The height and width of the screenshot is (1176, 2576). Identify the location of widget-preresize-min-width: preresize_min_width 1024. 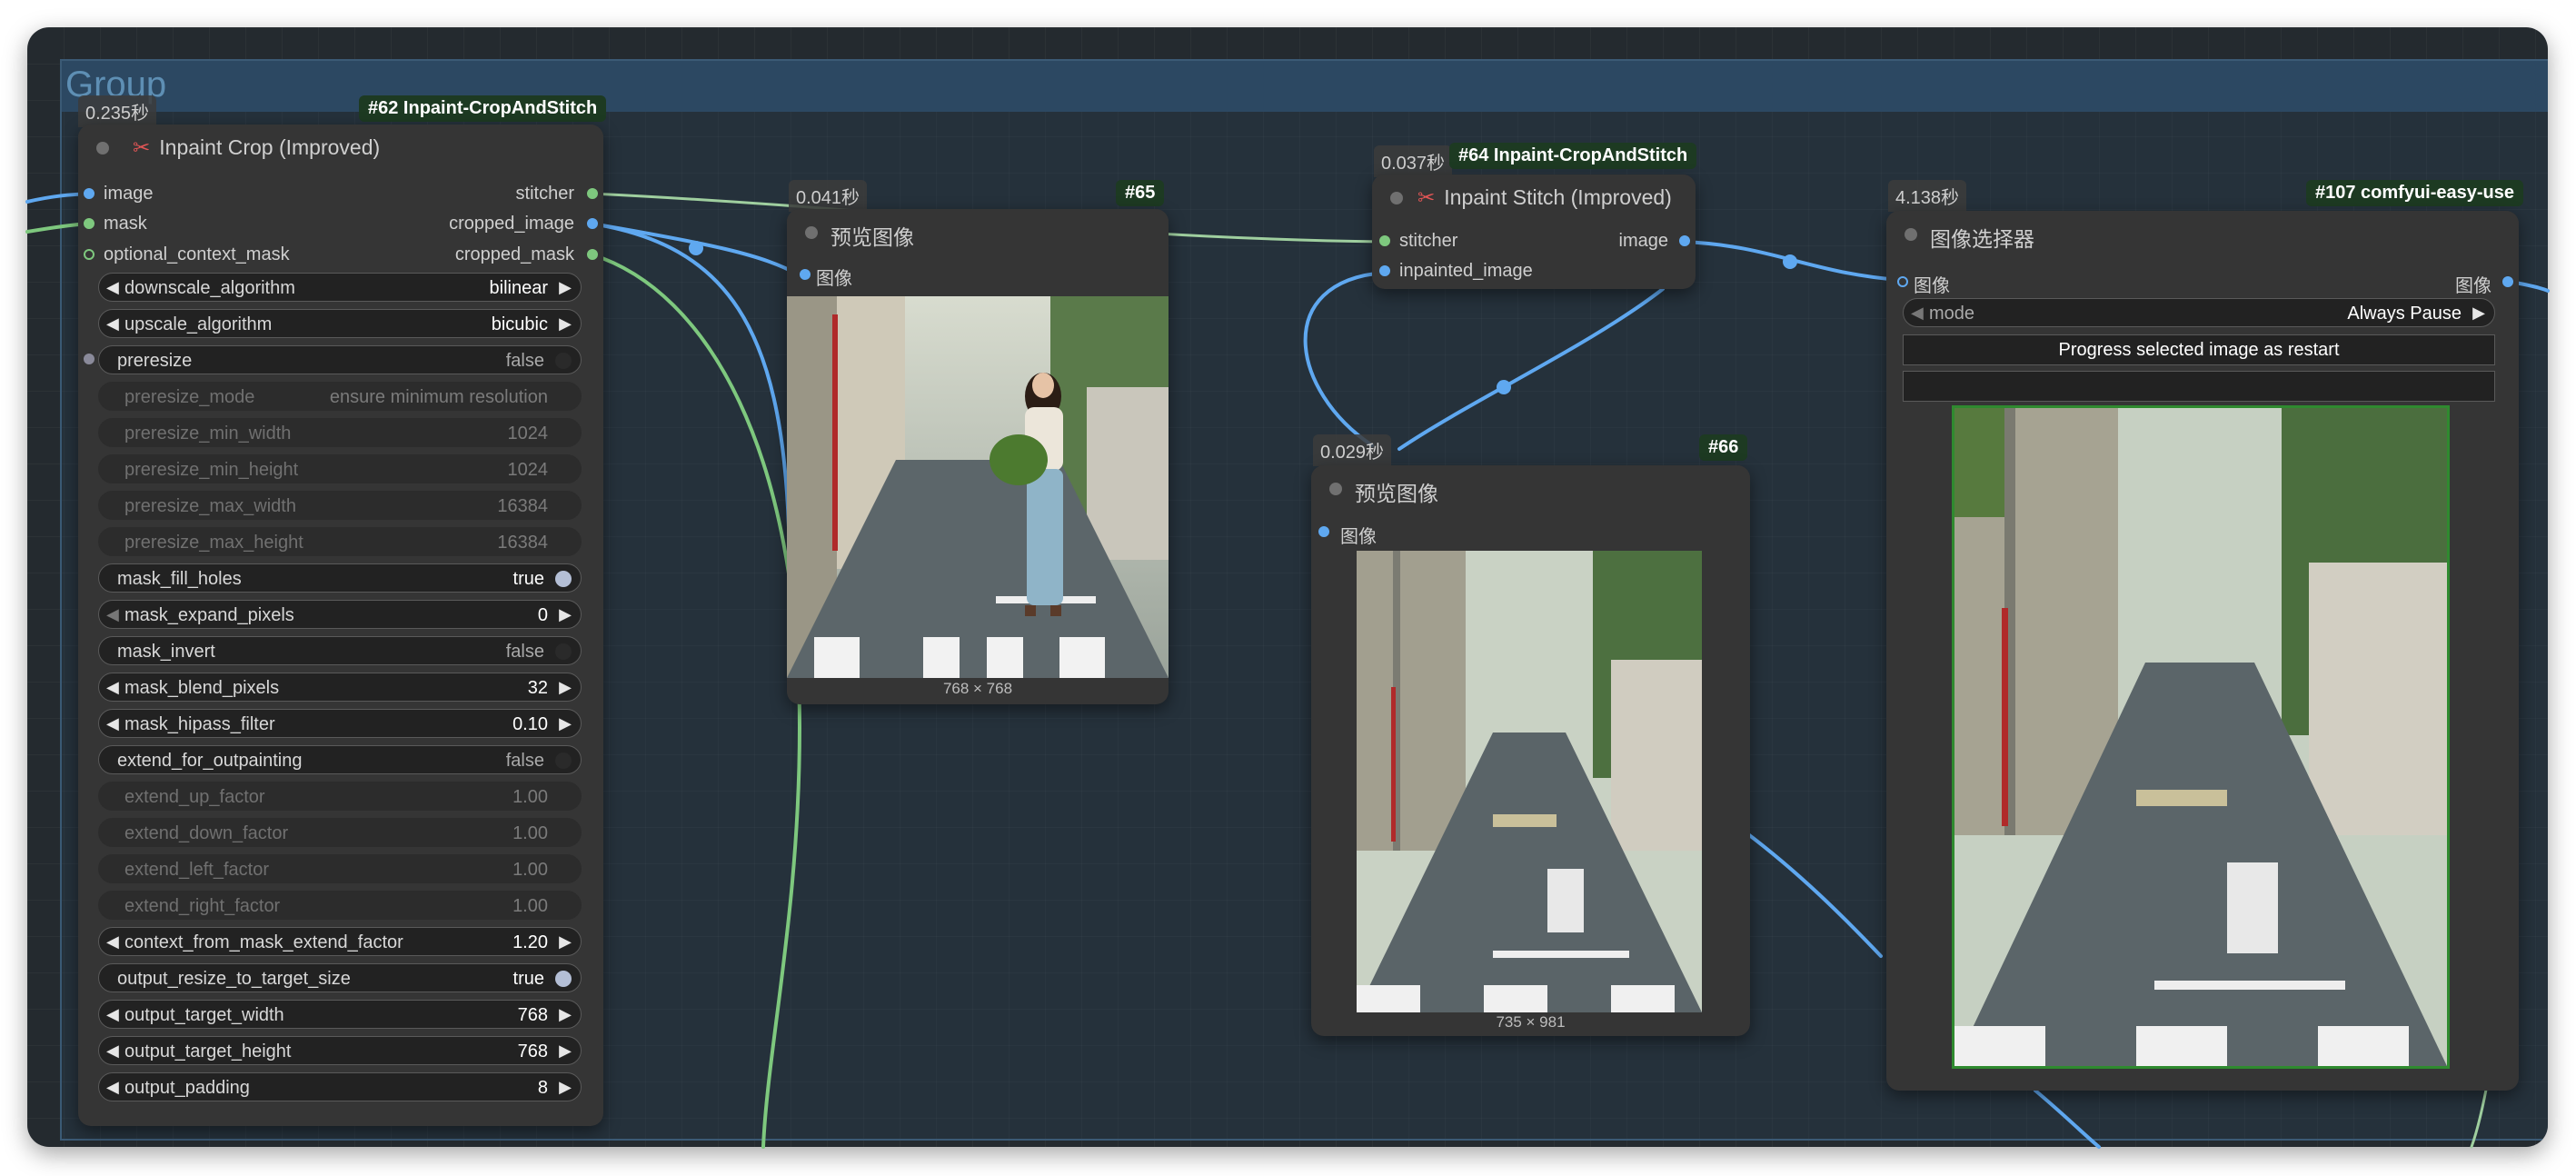
(340, 433).